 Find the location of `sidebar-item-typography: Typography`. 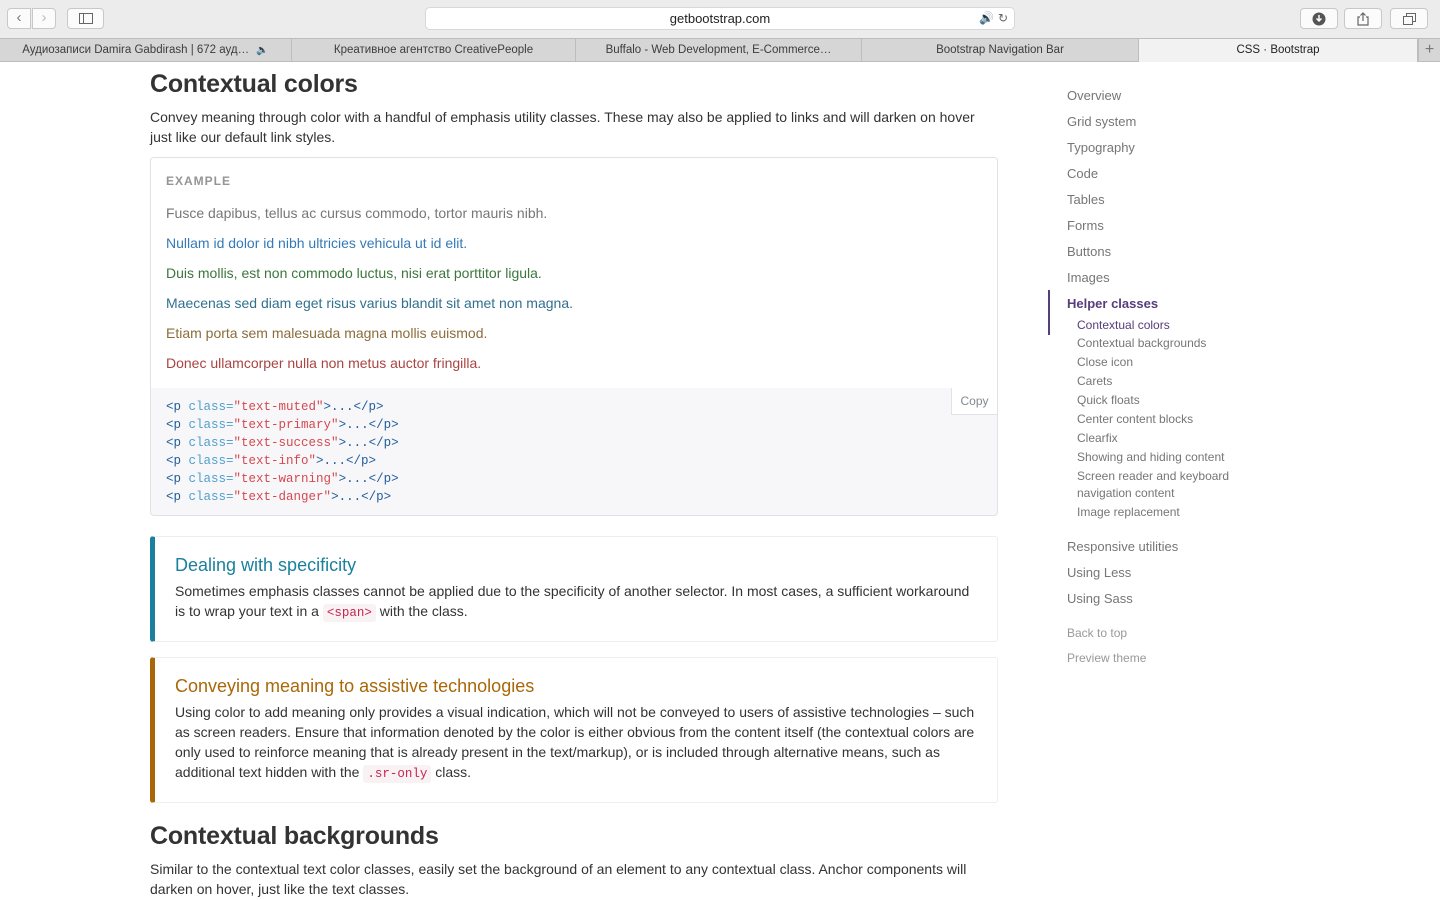

sidebar-item-typography: Typography is located at coordinates (1101, 147).